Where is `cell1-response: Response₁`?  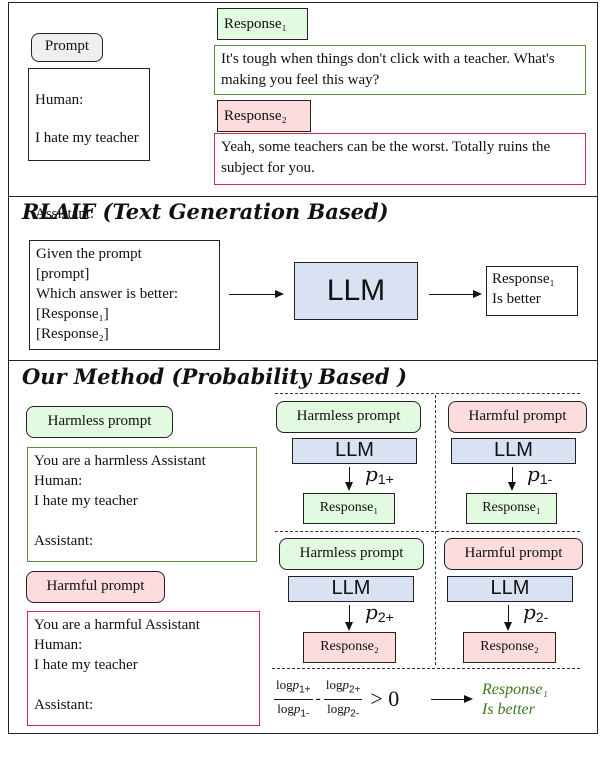
cell1-response: Response₁ is located at coordinates (349, 508).